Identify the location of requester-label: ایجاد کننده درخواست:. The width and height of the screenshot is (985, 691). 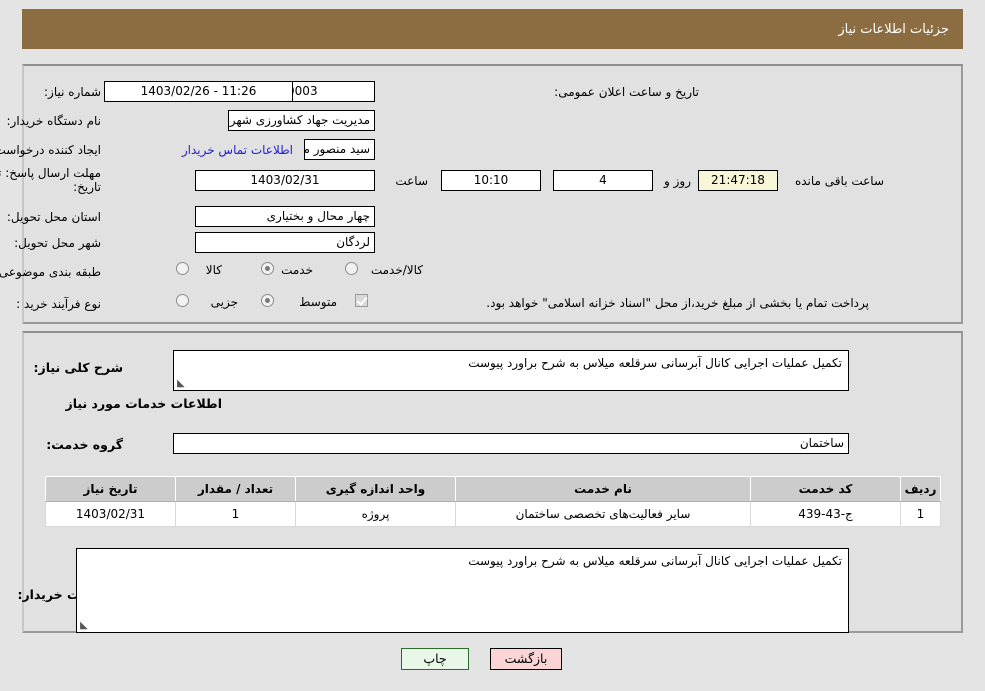
(50, 150).